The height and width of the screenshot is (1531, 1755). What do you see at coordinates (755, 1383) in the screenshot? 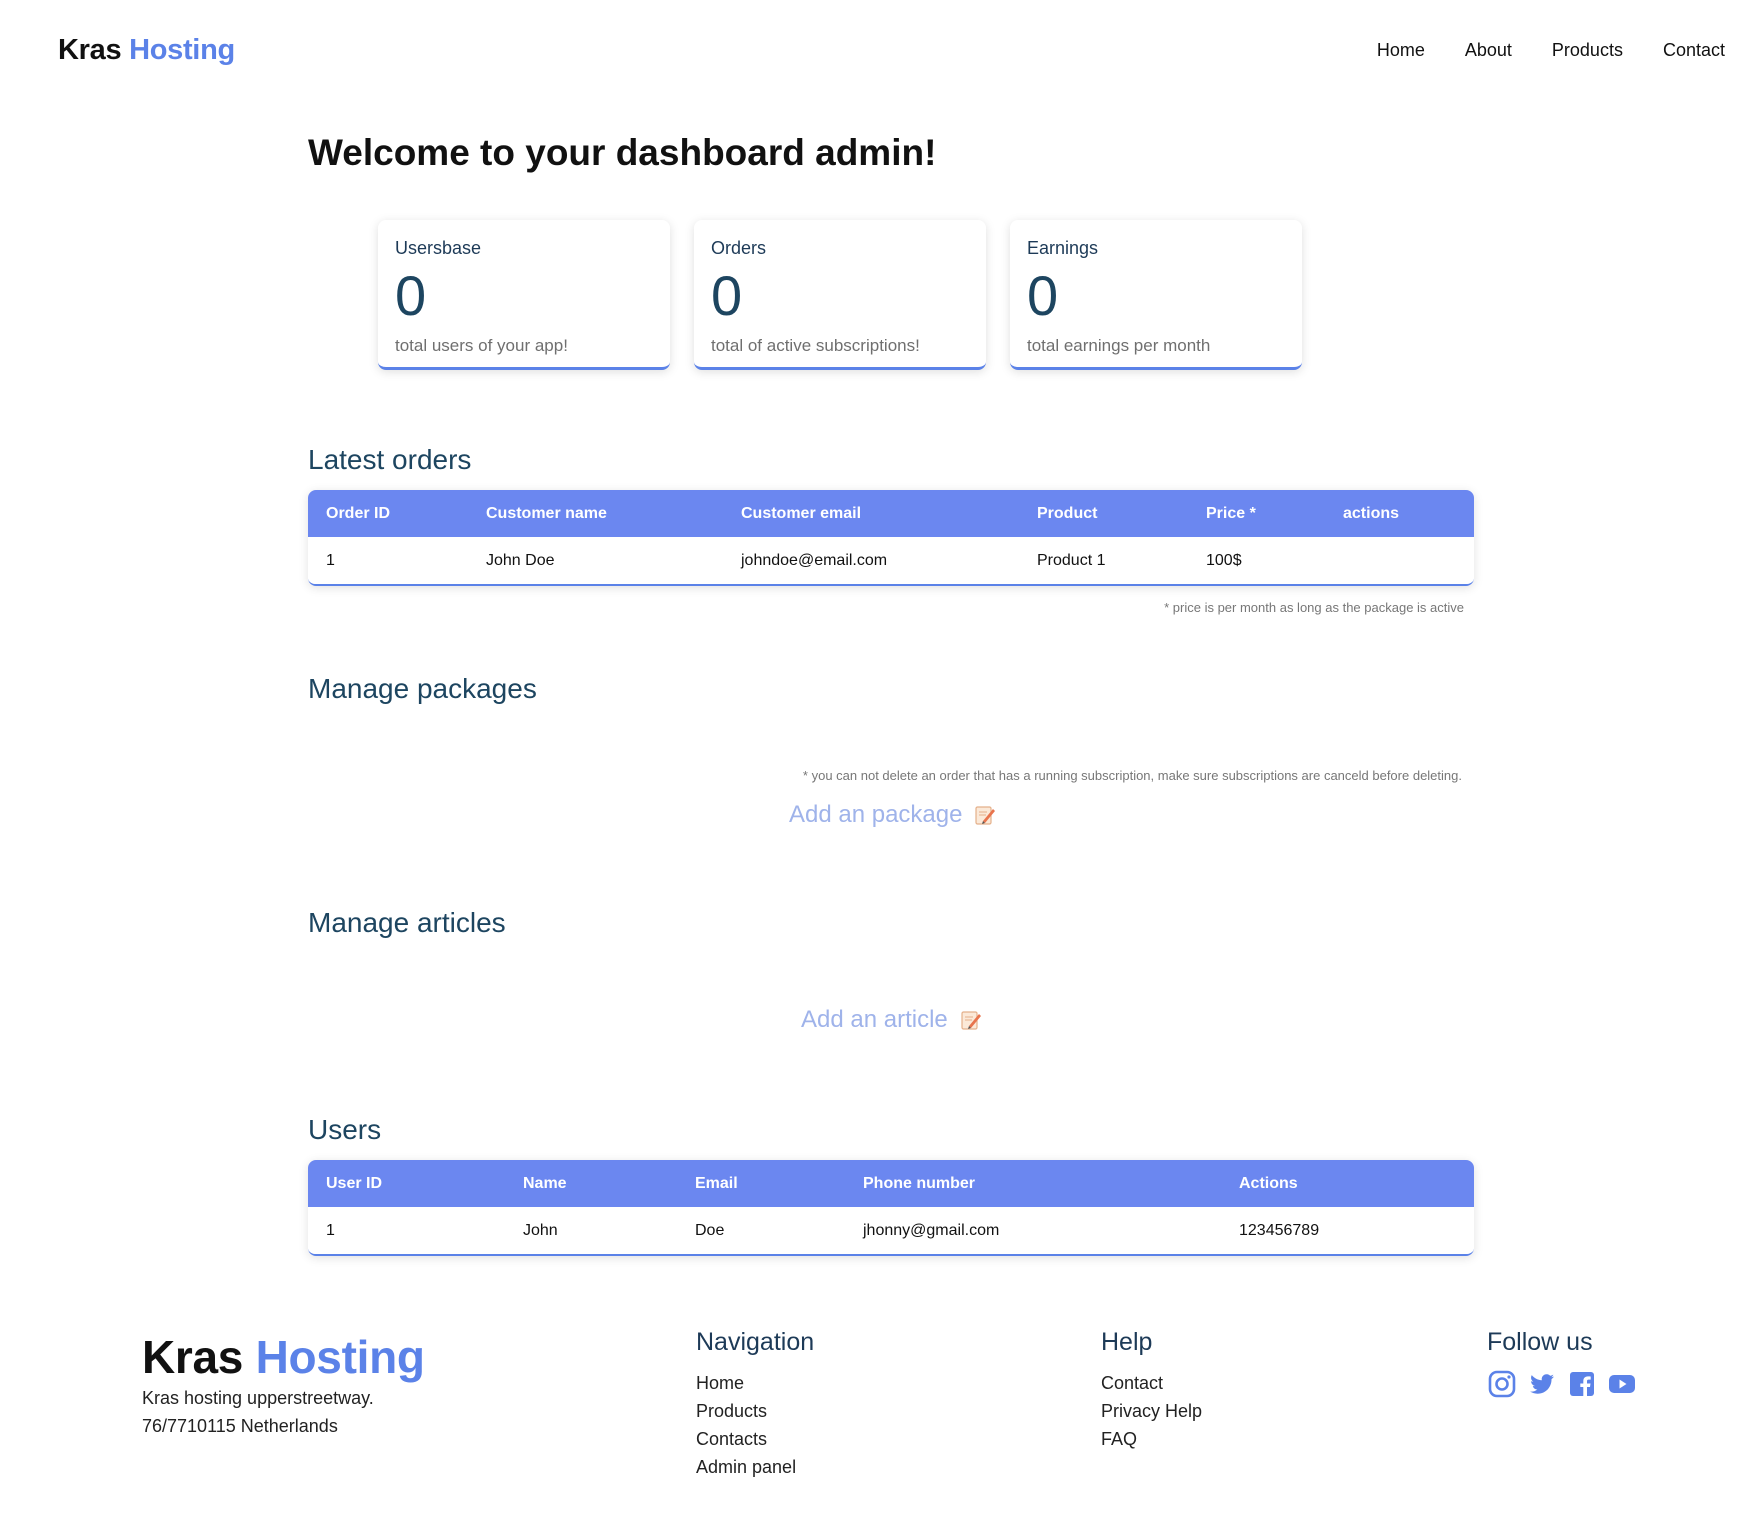
I see `footer-link-home: Home` at bounding box center [755, 1383].